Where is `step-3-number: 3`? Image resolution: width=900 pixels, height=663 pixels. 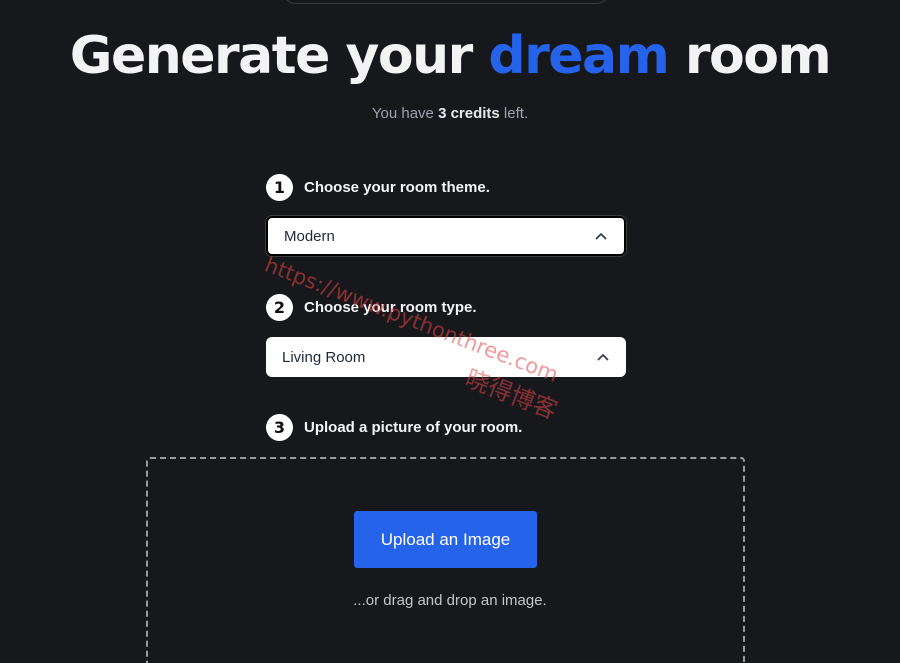 step-3-number: 3 is located at coordinates (279, 427).